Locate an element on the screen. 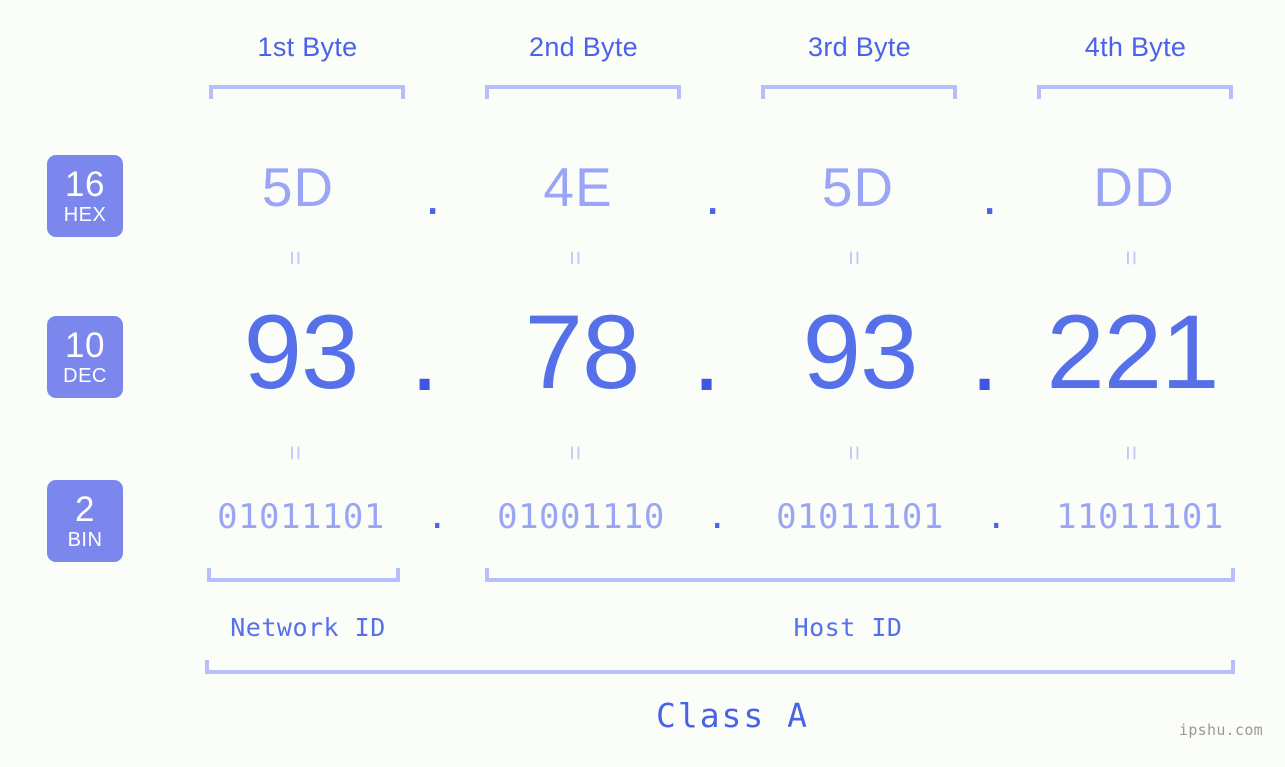 The width and height of the screenshot is (1285, 767). dec-octet-3: 93 is located at coordinates (860, 352).